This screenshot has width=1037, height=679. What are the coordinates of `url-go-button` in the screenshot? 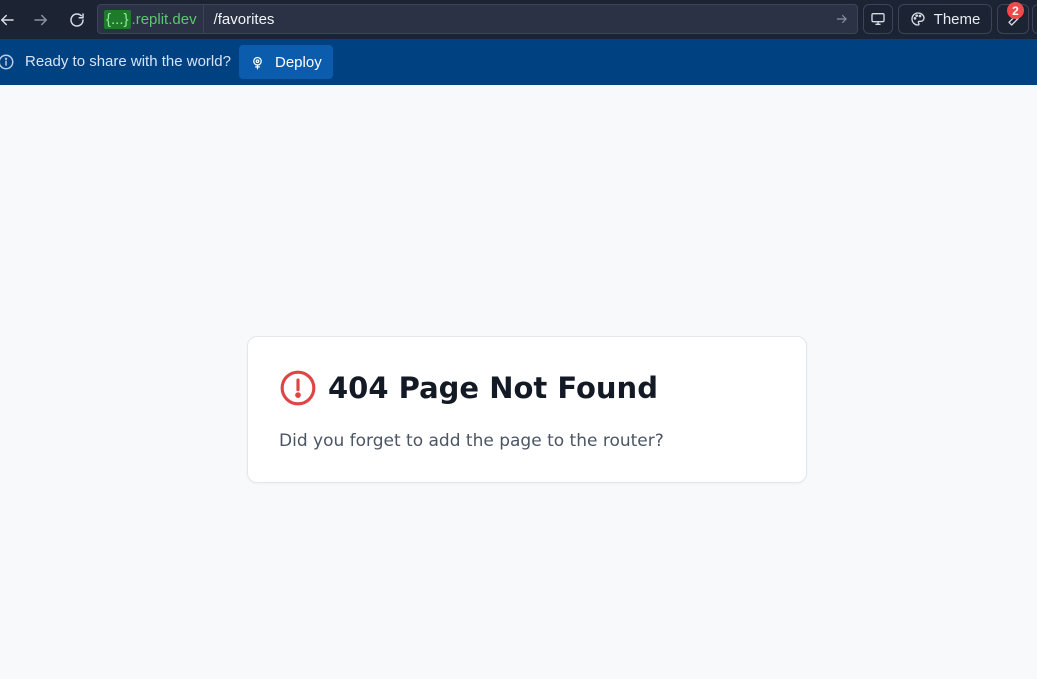 It's located at (842, 19).